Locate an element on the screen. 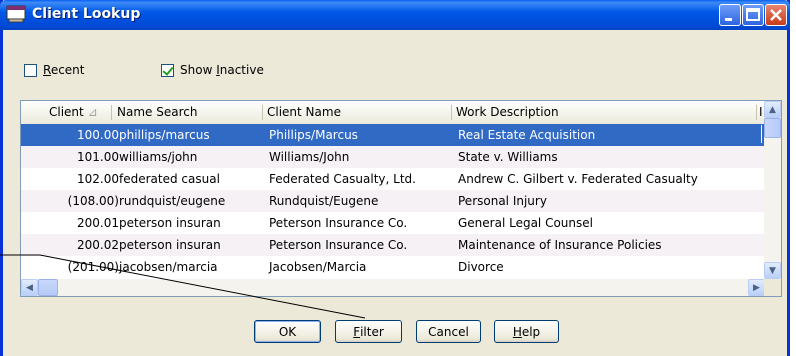  close-button is located at coordinates (776, 15).